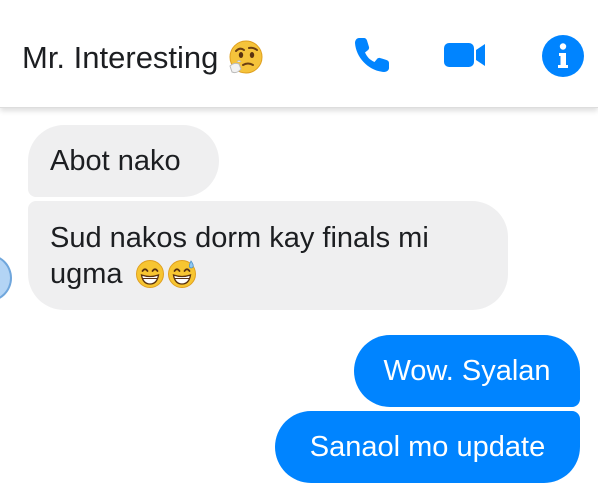  What do you see at coordinates (246, 58) in the screenshot?
I see `thinking-face-emoji-icon` at bounding box center [246, 58].